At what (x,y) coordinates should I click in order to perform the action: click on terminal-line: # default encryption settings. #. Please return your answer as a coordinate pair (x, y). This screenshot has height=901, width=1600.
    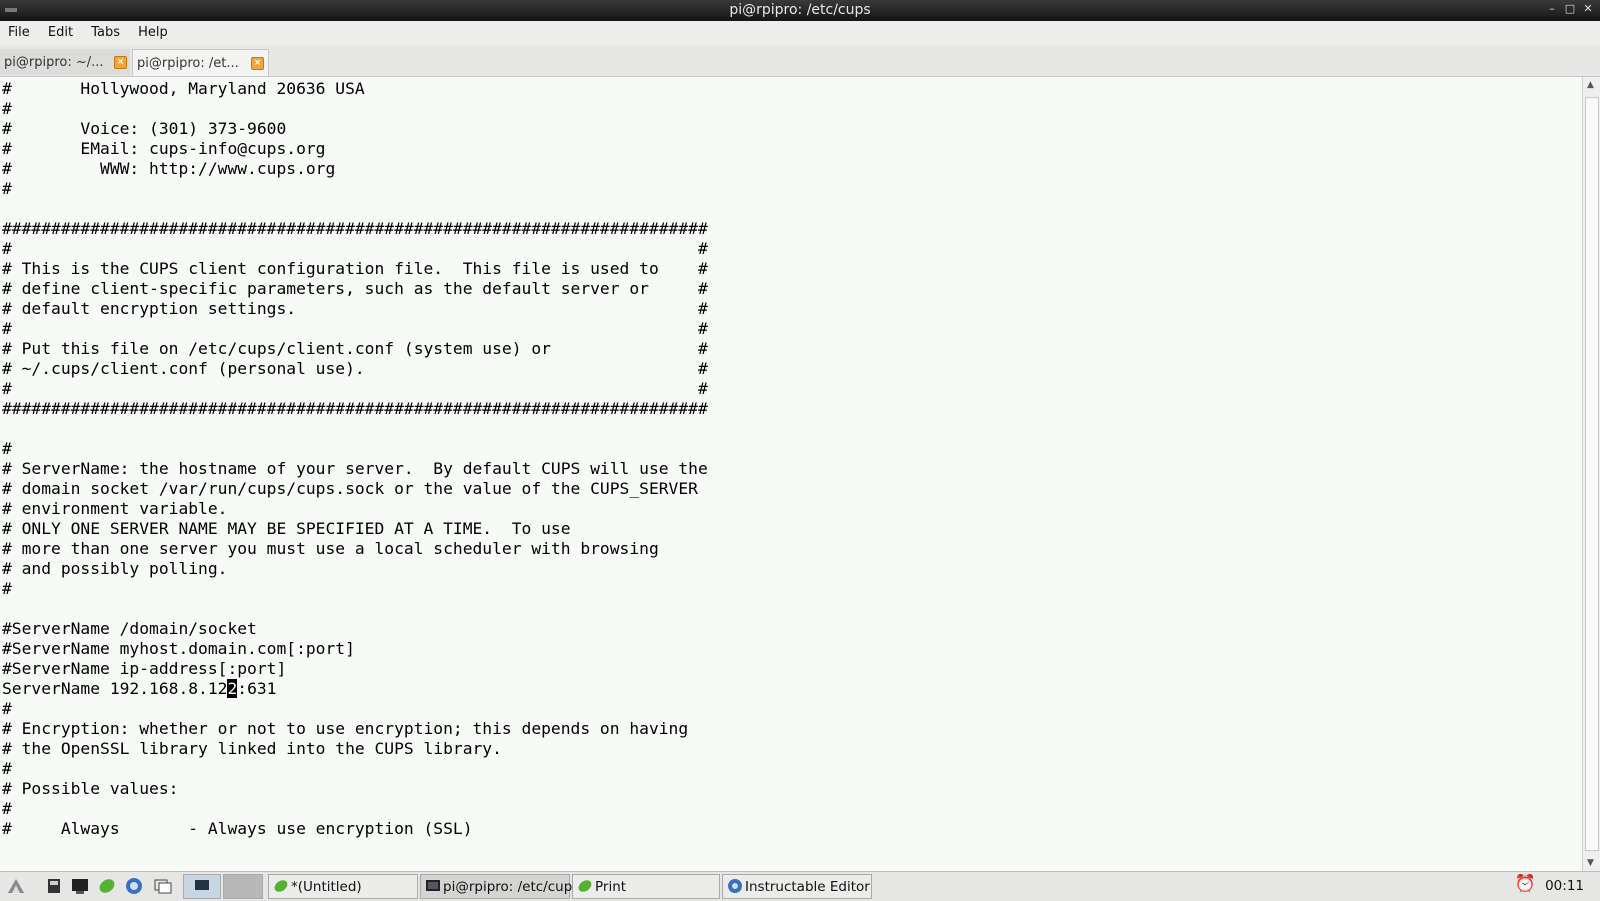
    Looking at the image, I should click on (355, 308).